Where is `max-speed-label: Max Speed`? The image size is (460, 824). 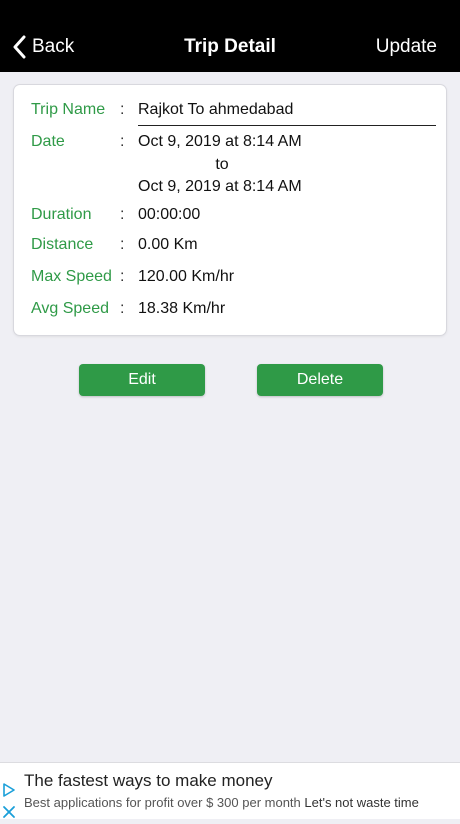 max-speed-label: Max Speed is located at coordinates (71, 276).